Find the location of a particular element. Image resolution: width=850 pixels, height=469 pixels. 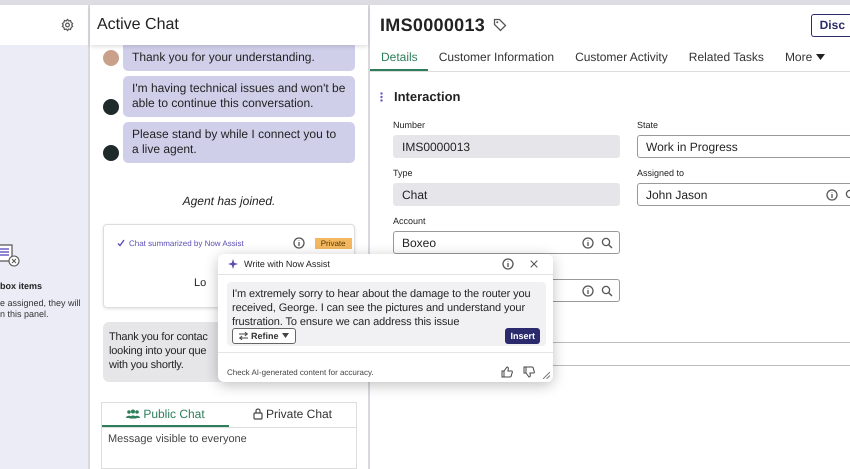

readonly-field: Chat is located at coordinates (506, 194).